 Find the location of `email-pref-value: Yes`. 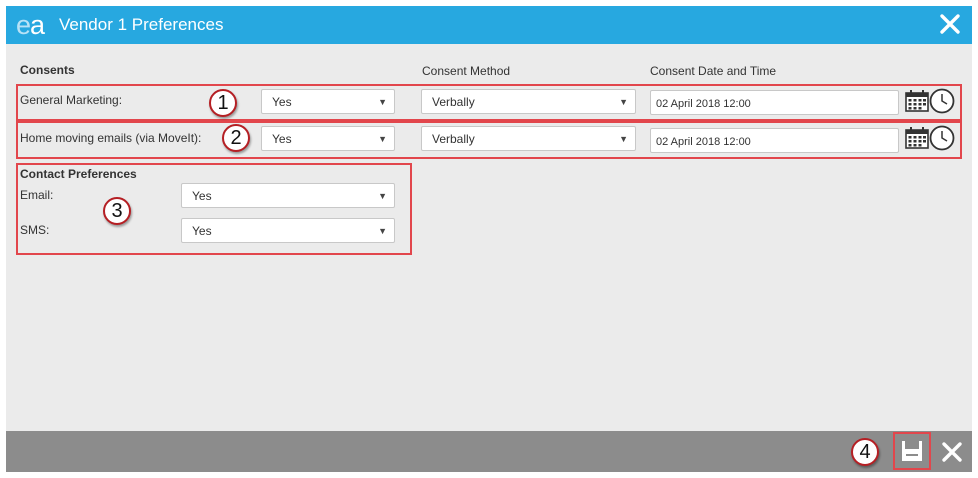

email-pref-value: Yes is located at coordinates (202, 196).